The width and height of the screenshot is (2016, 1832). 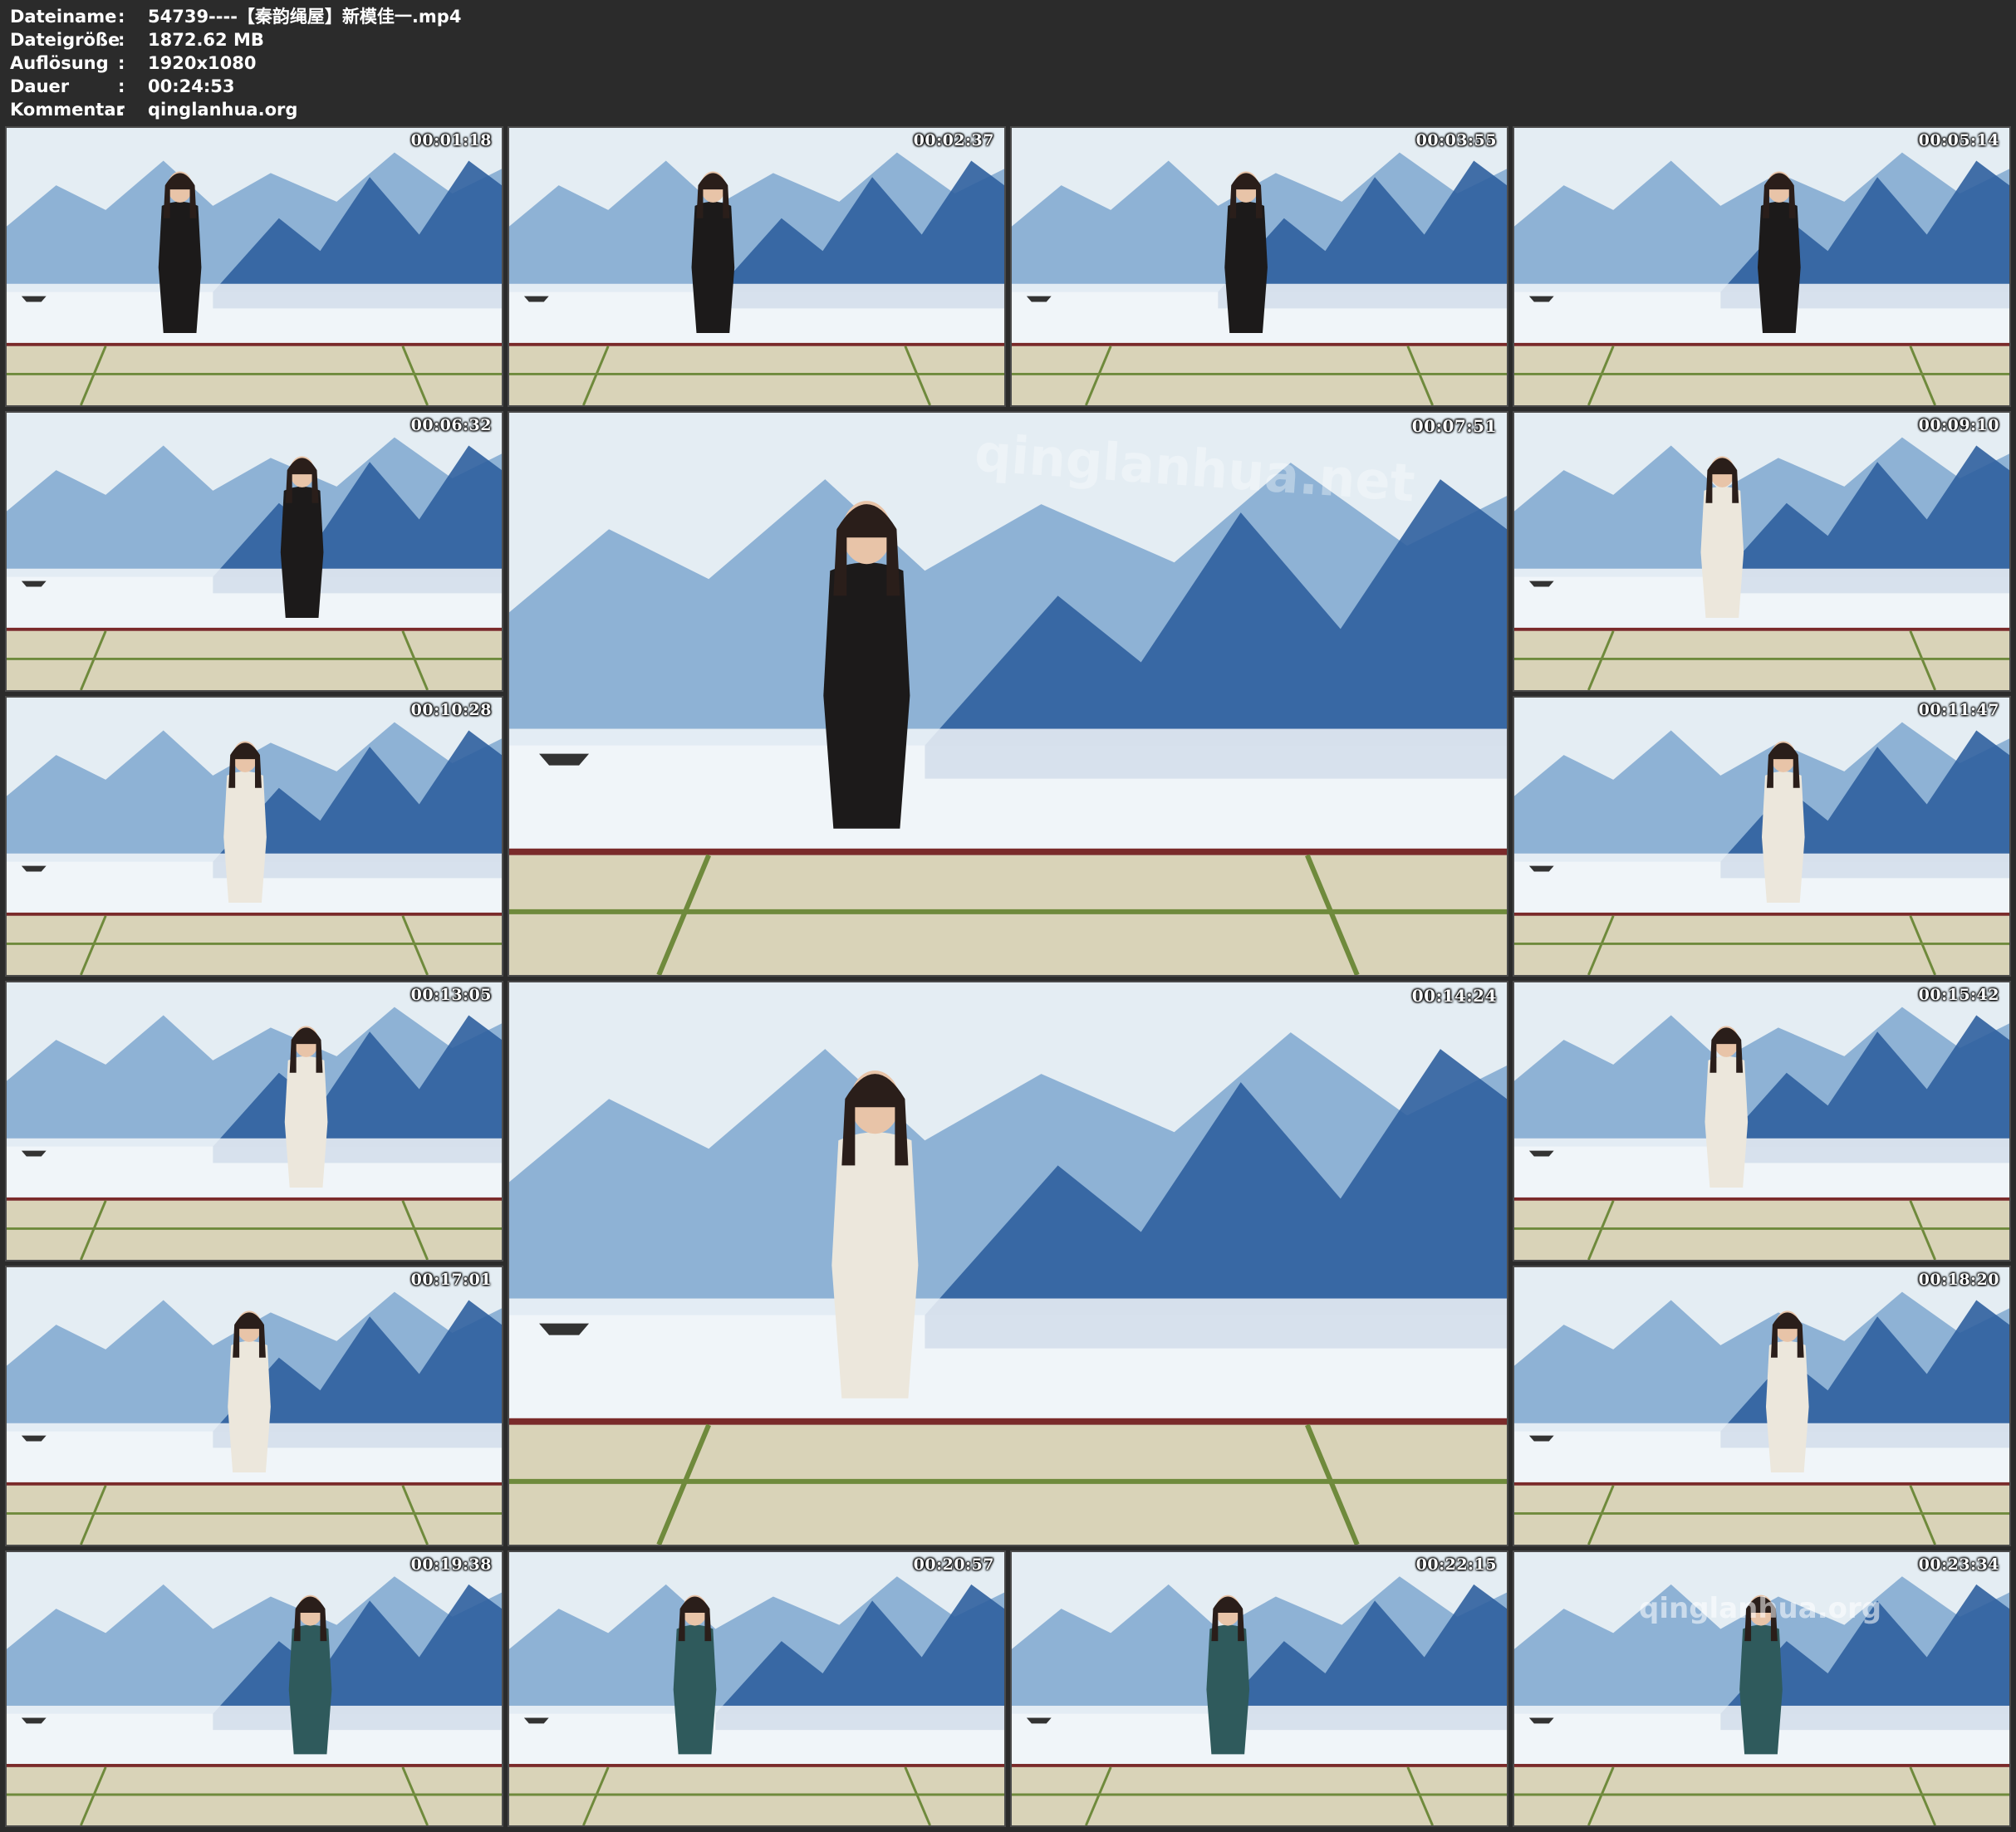 What do you see at coordinates (235, 86) in the screenshot?
I see `info-row-duration: Dauer : 00:24:53` at bounding box center [235, 86].